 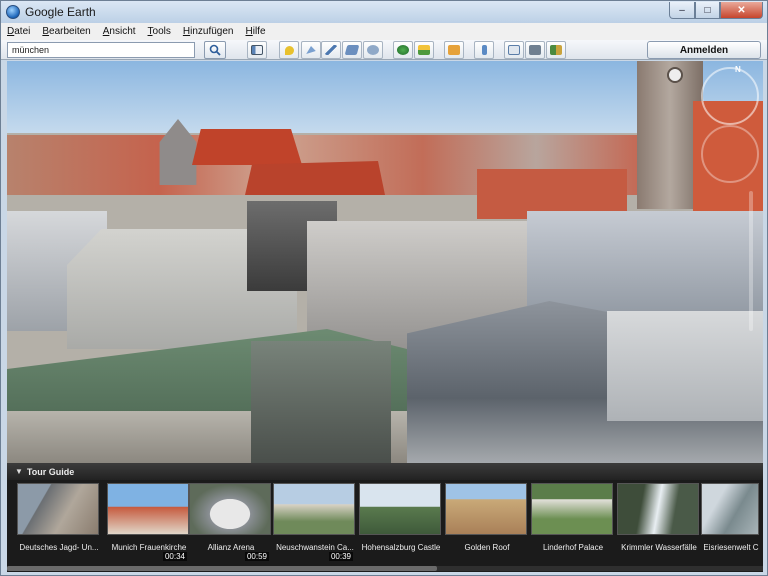 I want to click on print-icon, so click(x=535, y=50).